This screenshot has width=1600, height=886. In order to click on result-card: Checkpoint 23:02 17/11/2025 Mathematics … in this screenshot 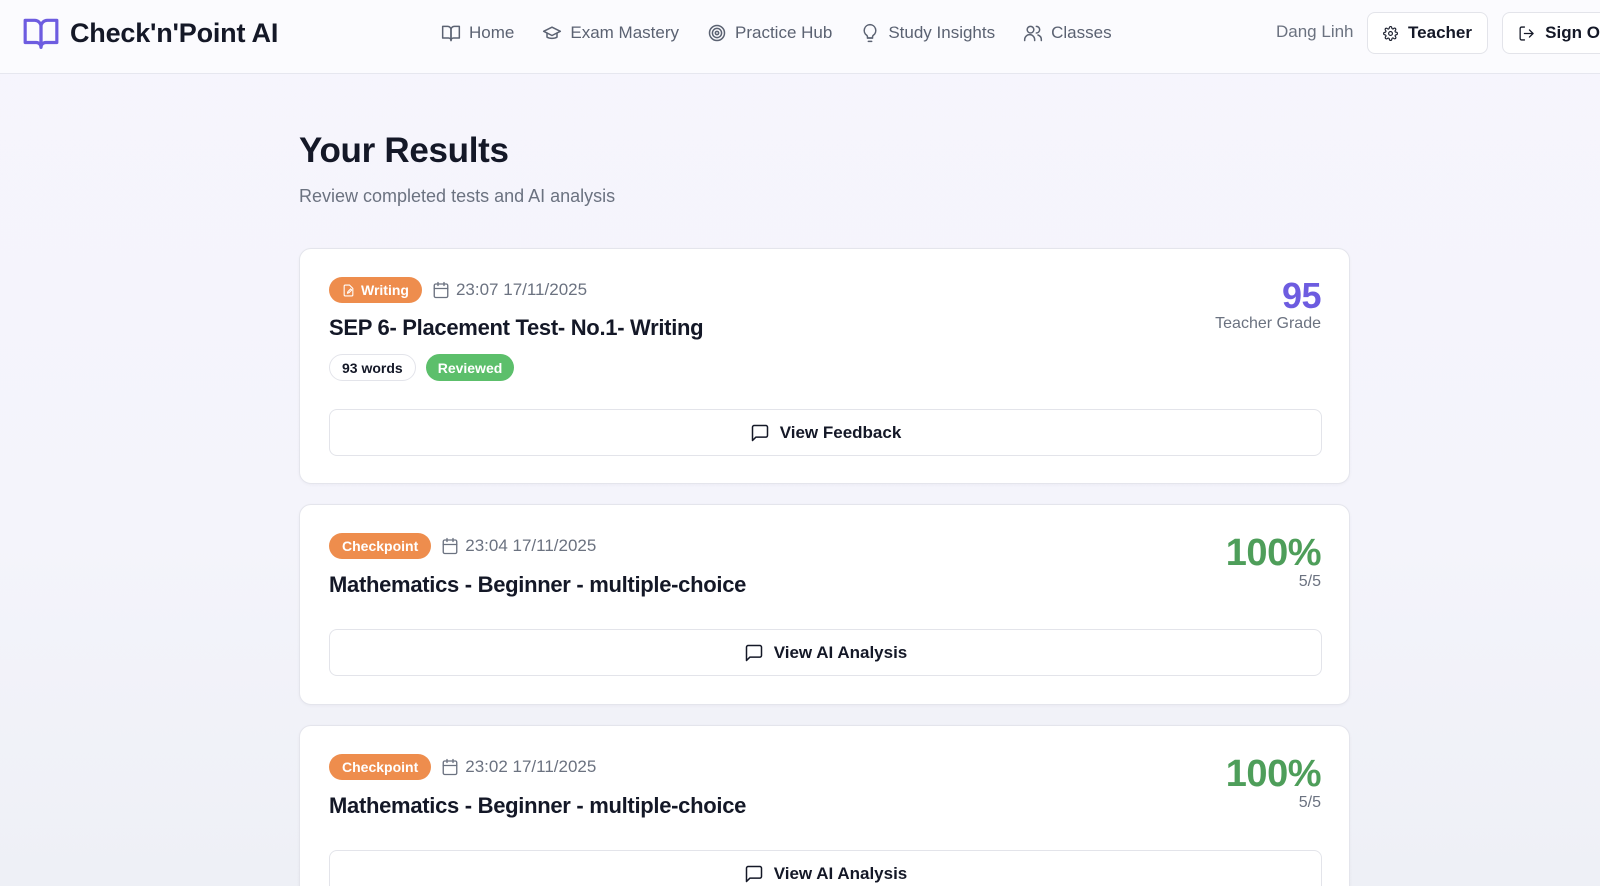, I will do `click(824, 805)`.